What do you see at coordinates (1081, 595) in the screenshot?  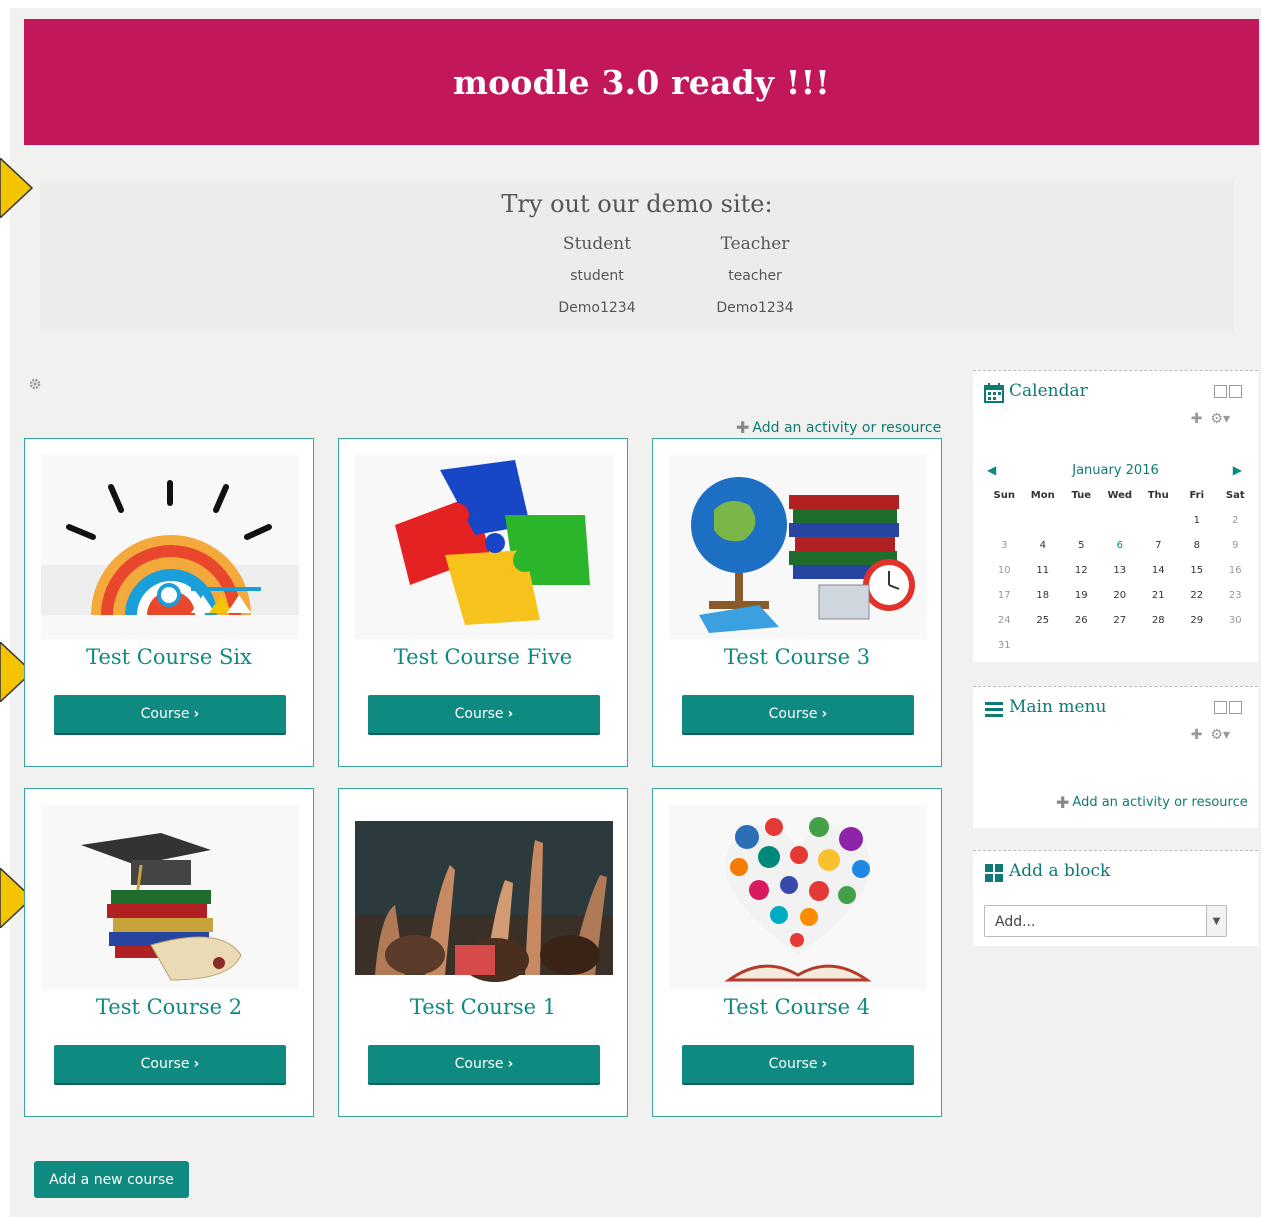 I see `calendar-day: 19` at bounding box center [1081, 595].